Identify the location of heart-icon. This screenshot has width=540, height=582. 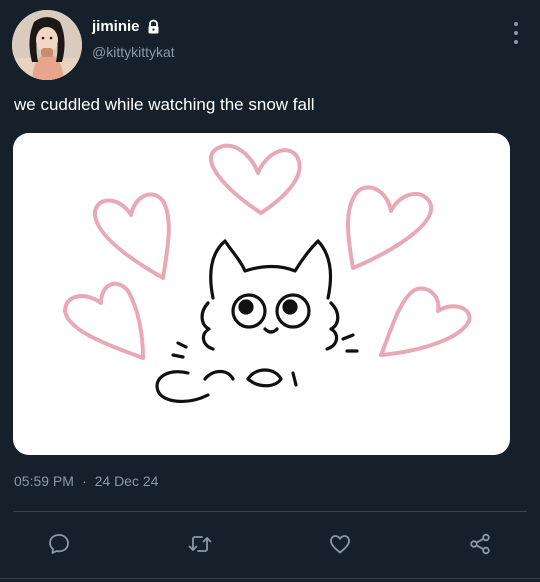
(340, 544).